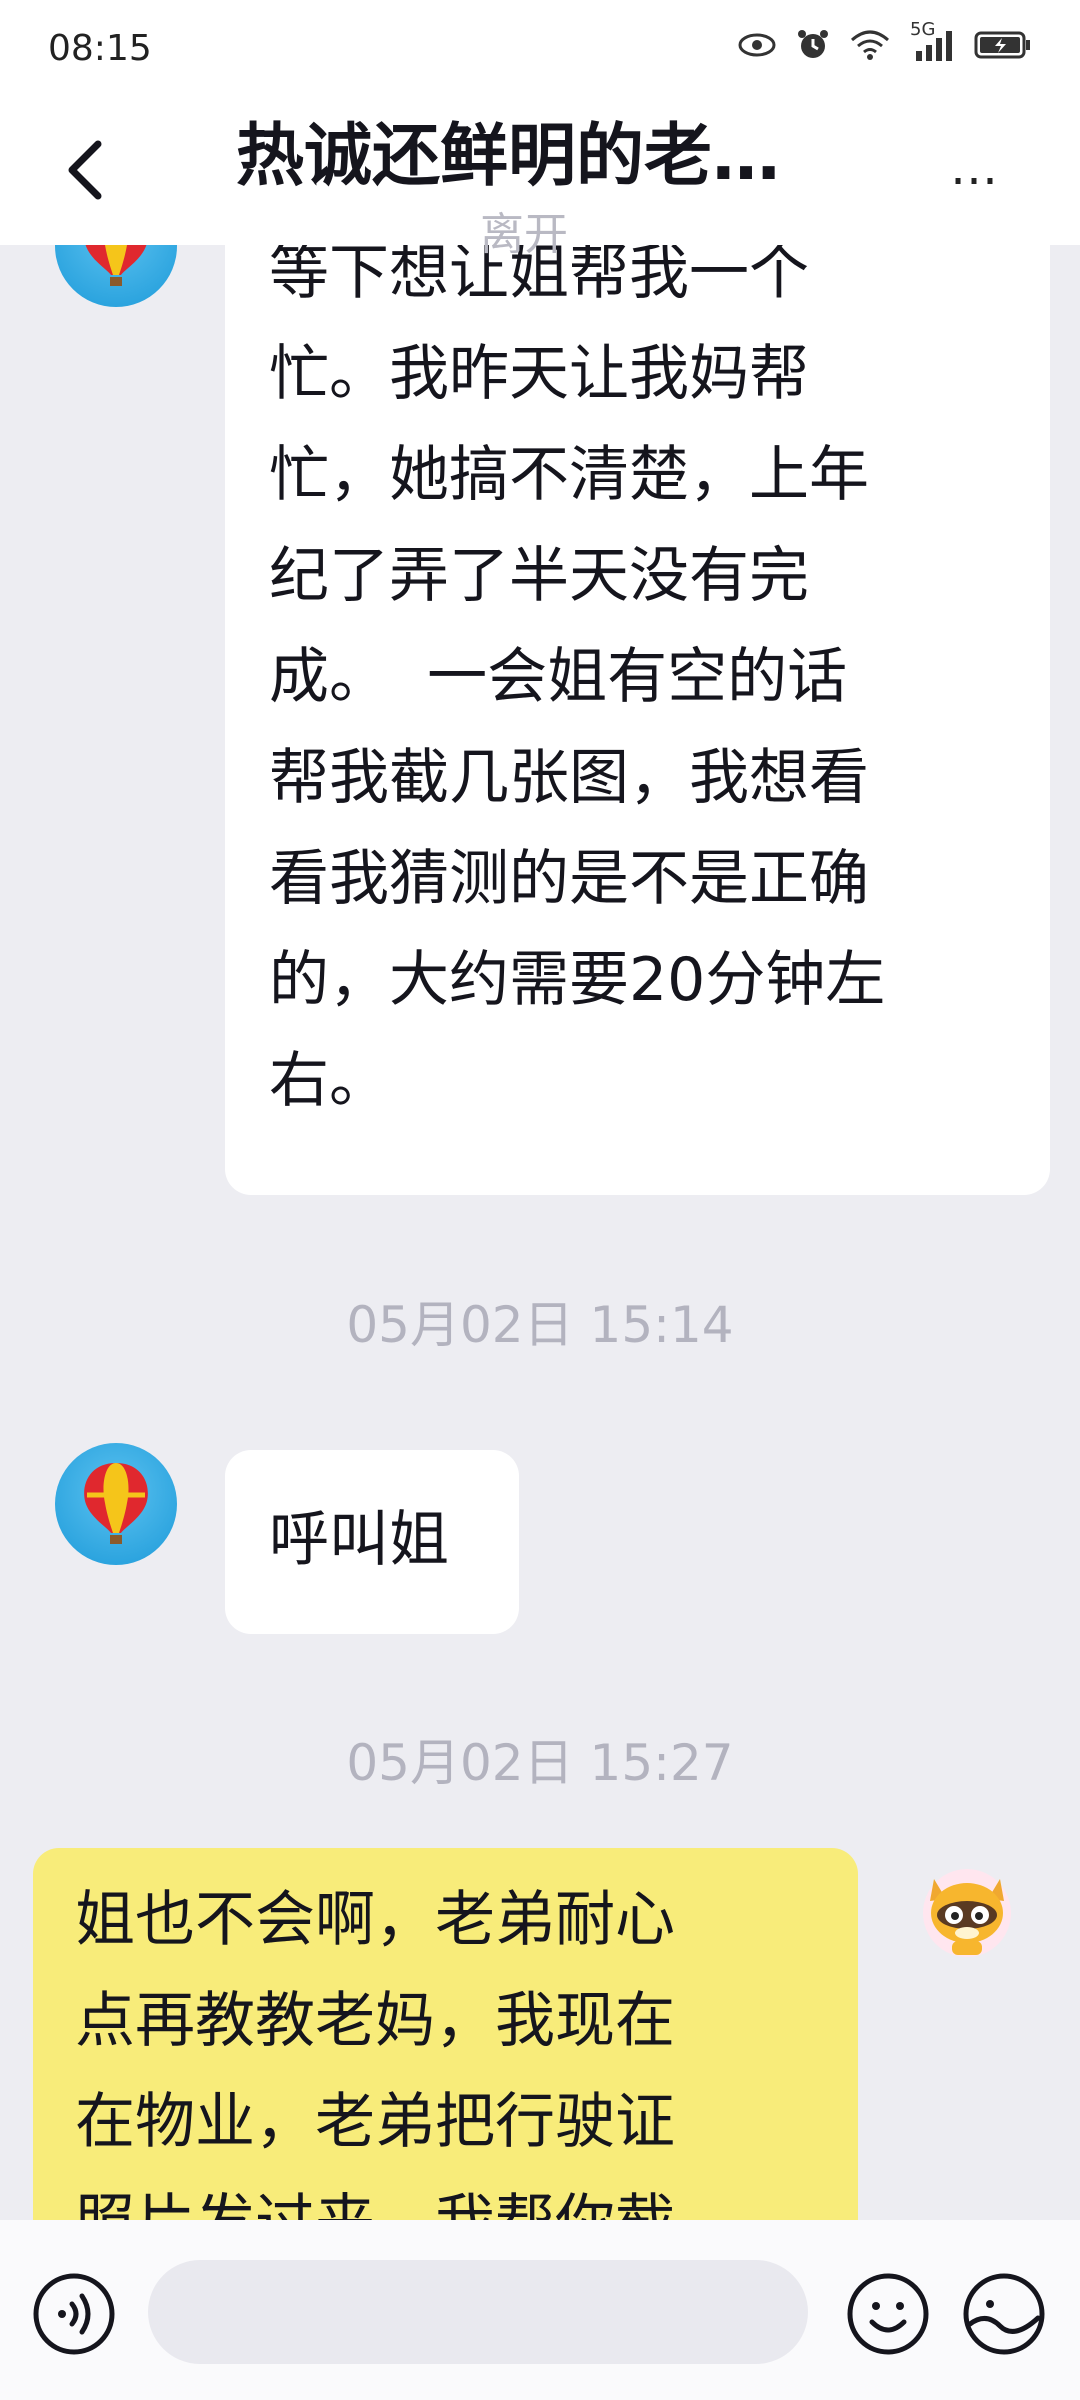  I want to click on status-icons: 5G, so click(885, 42).